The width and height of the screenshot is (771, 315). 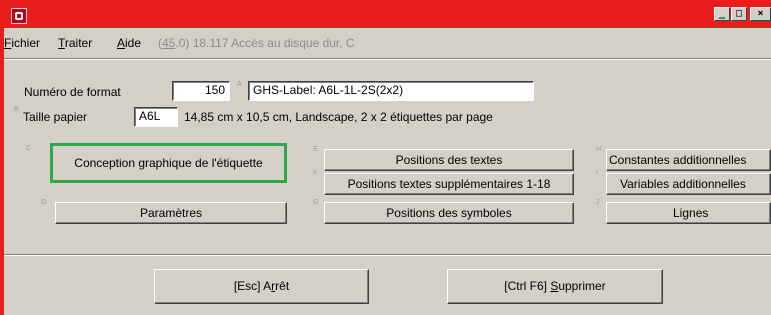 What do you see at coordinates (156, 117) in the screenshot?
I see `paper-size-field: A6L` at bounding box center [156, 117].